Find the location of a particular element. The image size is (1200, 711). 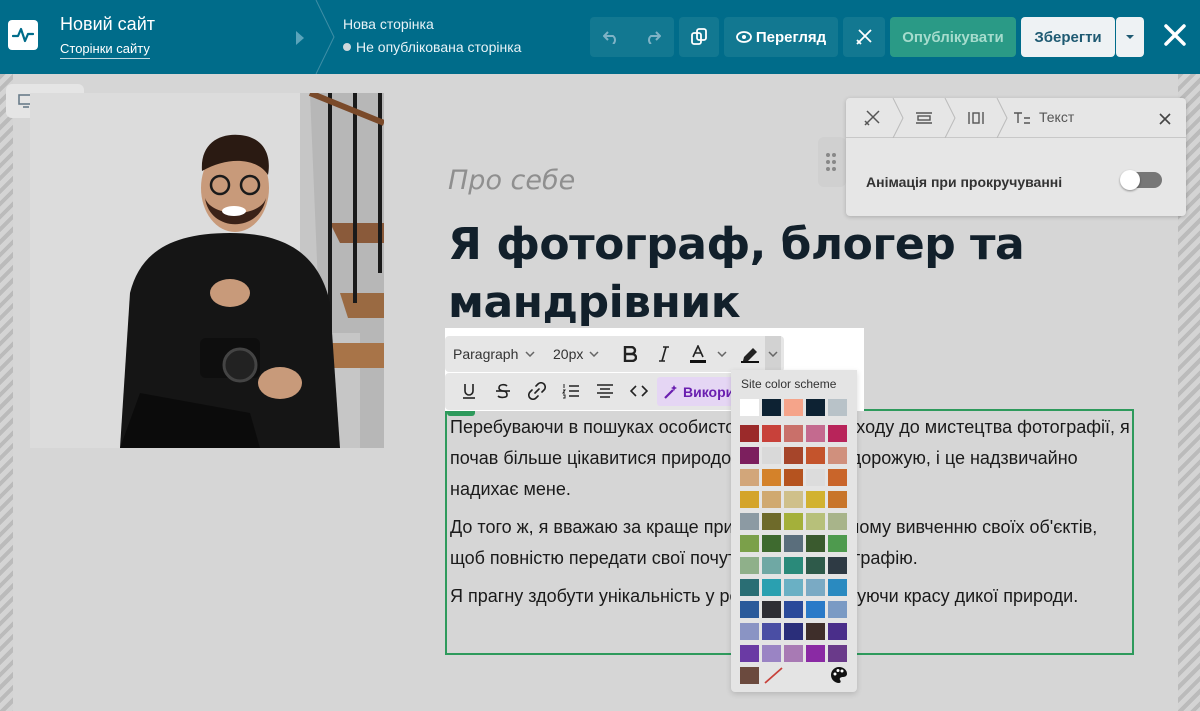

paragraph-style-select: Paragraph is located at coordinates (499, 354).